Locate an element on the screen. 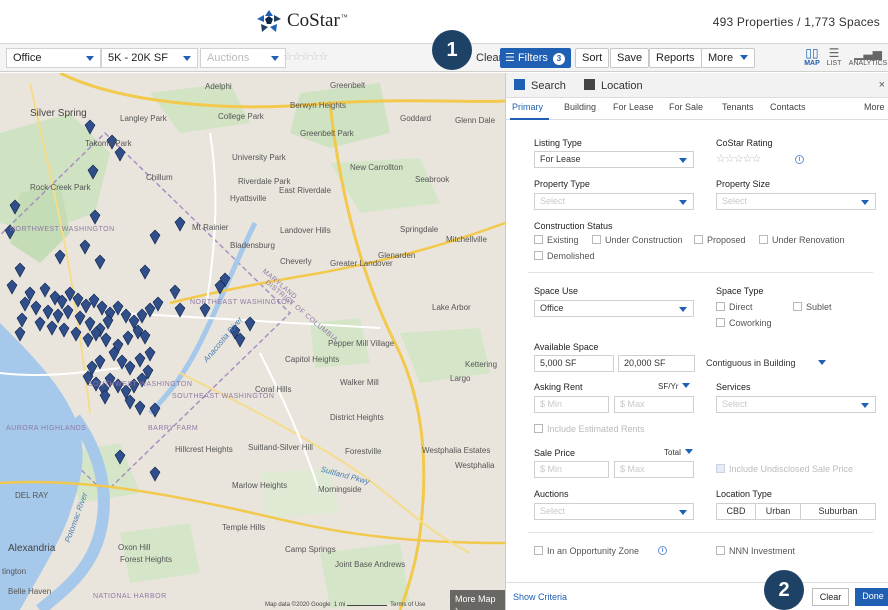 The height and width of the screenshot is (610, 888). more-map-button: More Map › is located at coordinates (477, 600).